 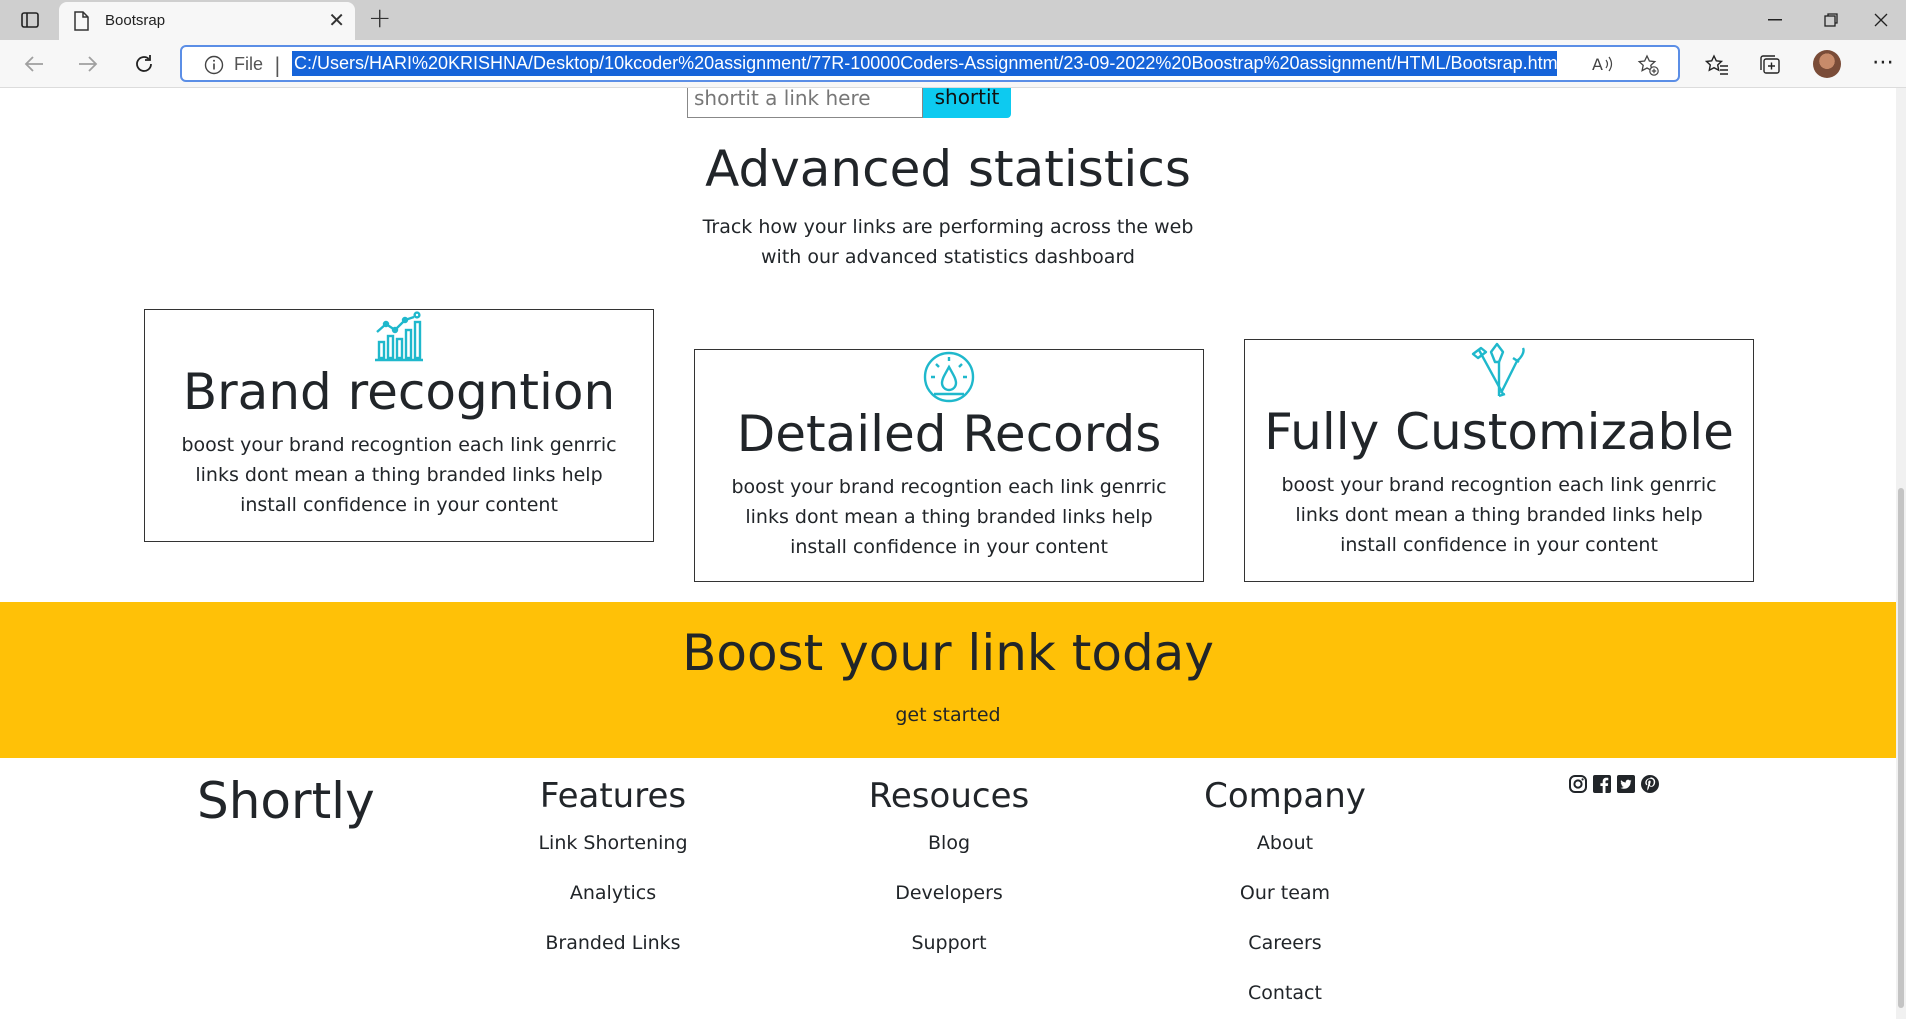 What do you see at coordinates (1883, 62) in the screenshot?
I see `more-options-icon: ⋯` at bounding box center [1883, 62].